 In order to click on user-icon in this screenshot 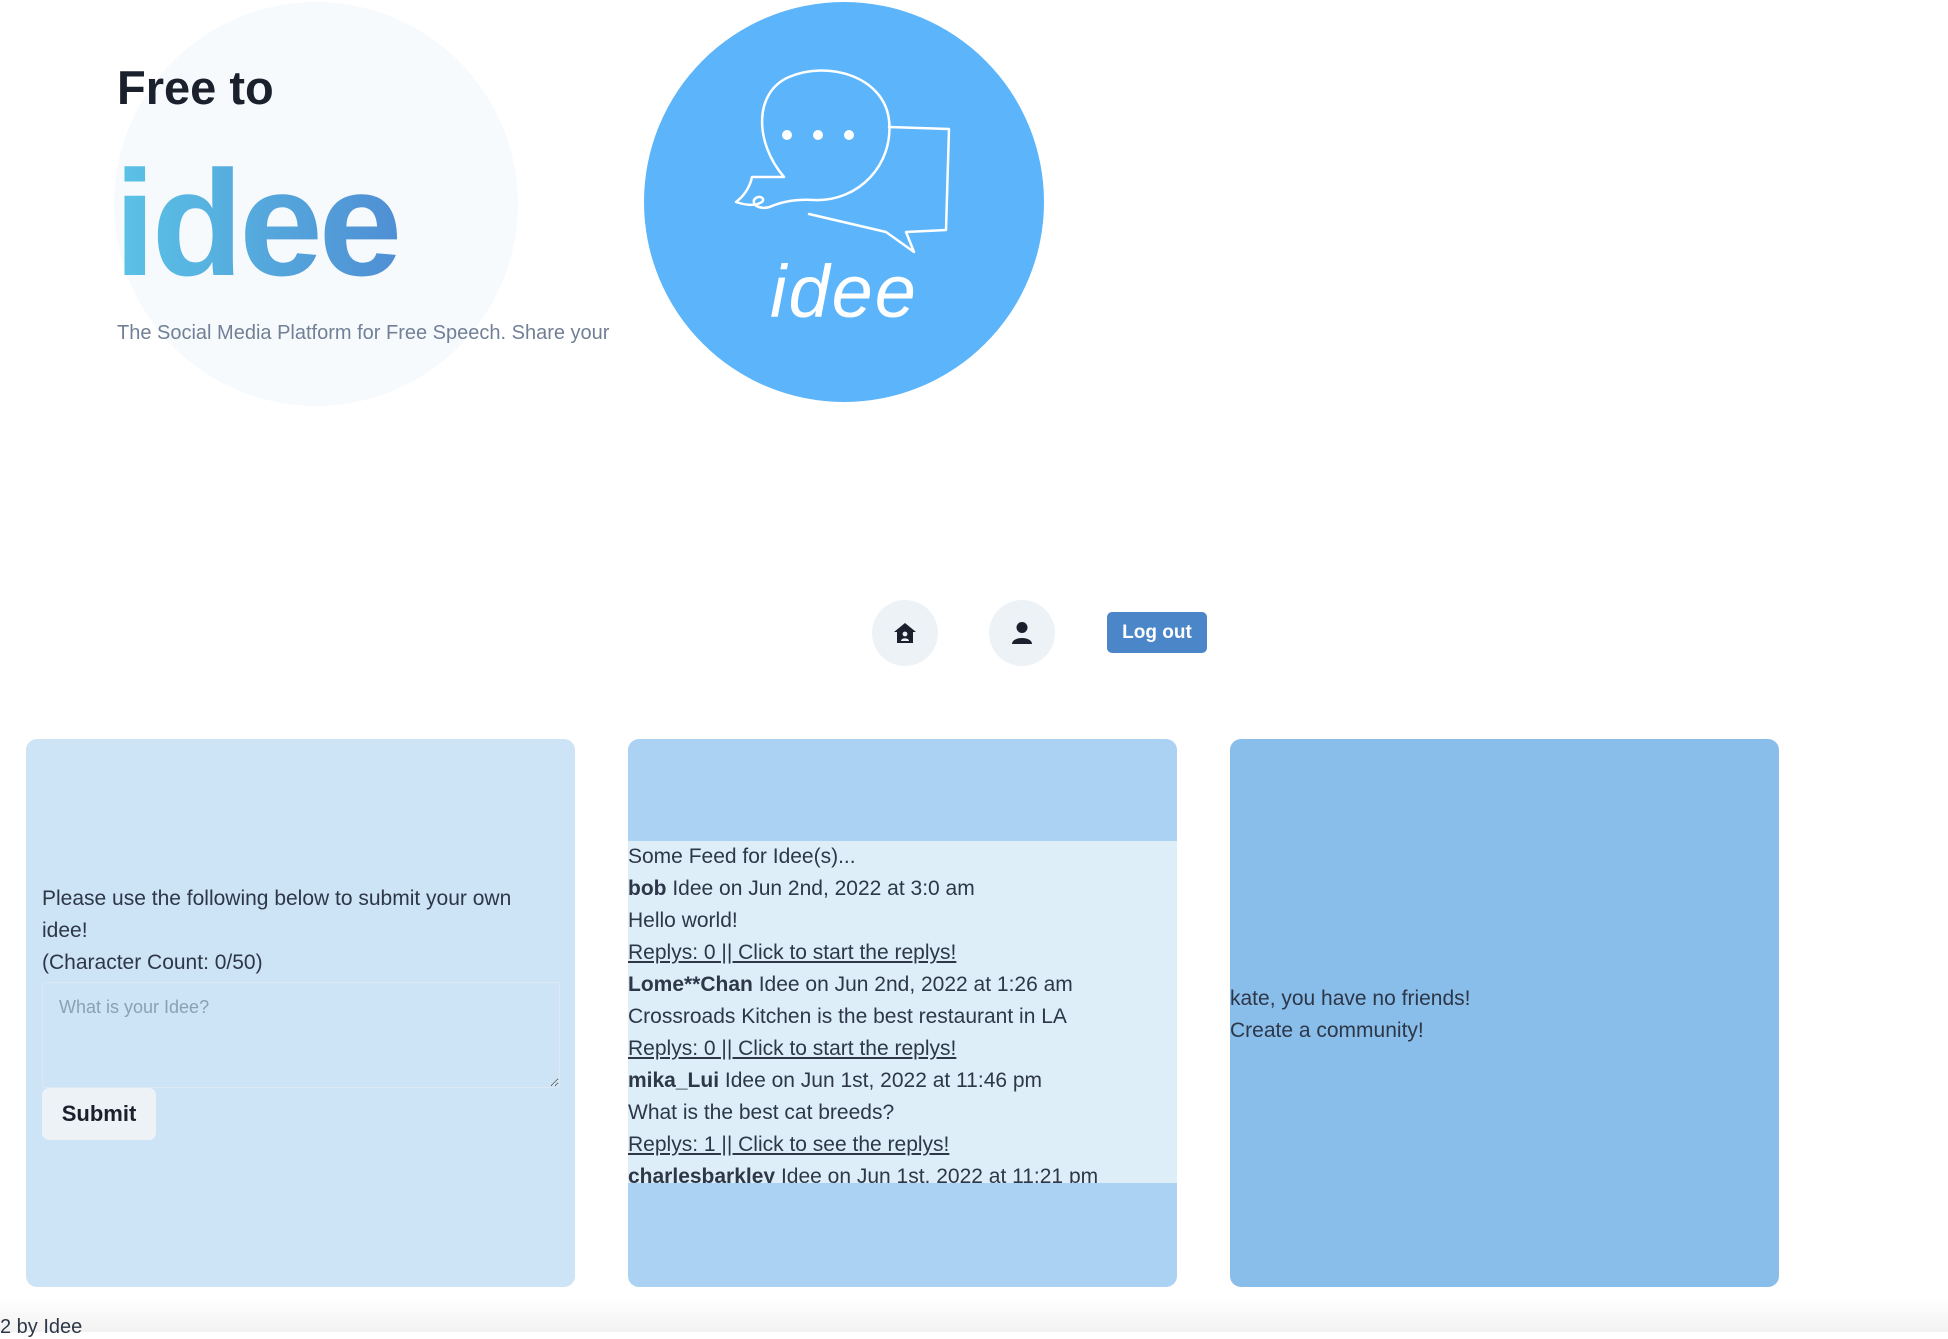, I will do `click(1022, 633)`.